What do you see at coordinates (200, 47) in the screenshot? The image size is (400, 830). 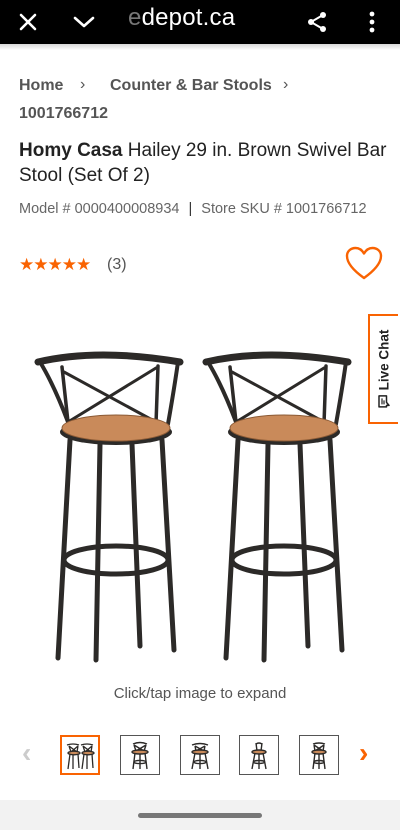 I see `toolbar-shadow` at bounding box center [200, 47].